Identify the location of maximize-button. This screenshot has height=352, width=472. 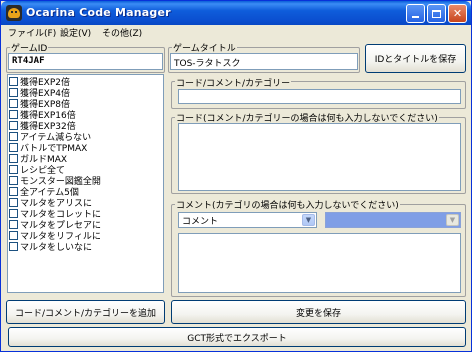
(436, 13).